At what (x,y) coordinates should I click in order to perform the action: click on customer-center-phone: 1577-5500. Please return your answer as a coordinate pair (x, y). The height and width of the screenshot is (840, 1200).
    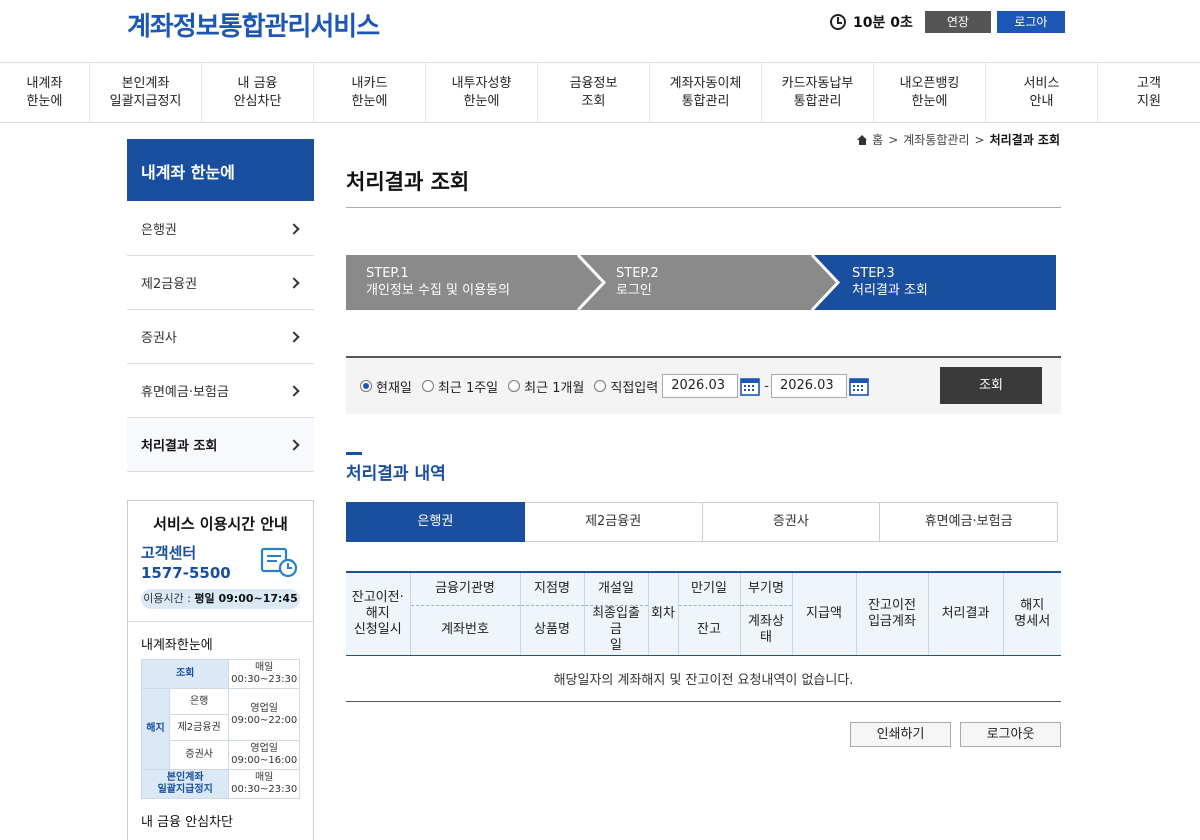
    Looking at the image, I should click on (186, 573).